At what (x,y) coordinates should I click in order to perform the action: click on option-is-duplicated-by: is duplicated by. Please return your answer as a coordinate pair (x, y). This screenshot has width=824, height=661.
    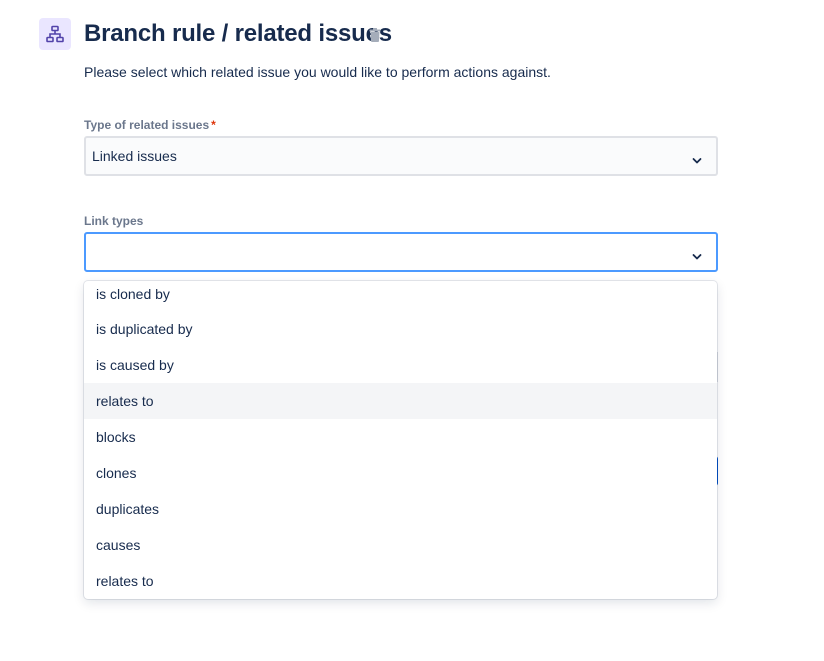
    Looking at the image, I should click on (400, 329).